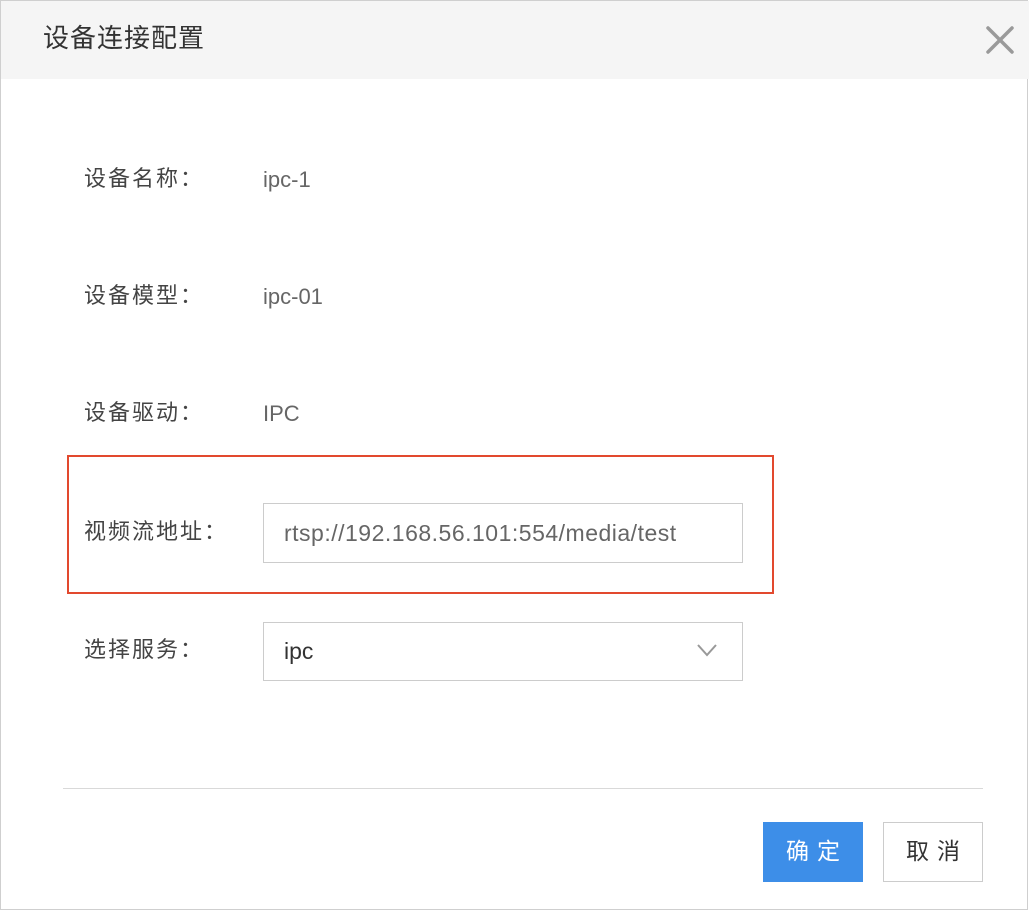 The width and height of the screenshot is (1030, 912). Describe the element at coordinates (933, 852) in the screenshot. I see `cancel-button: 取消` at that location.